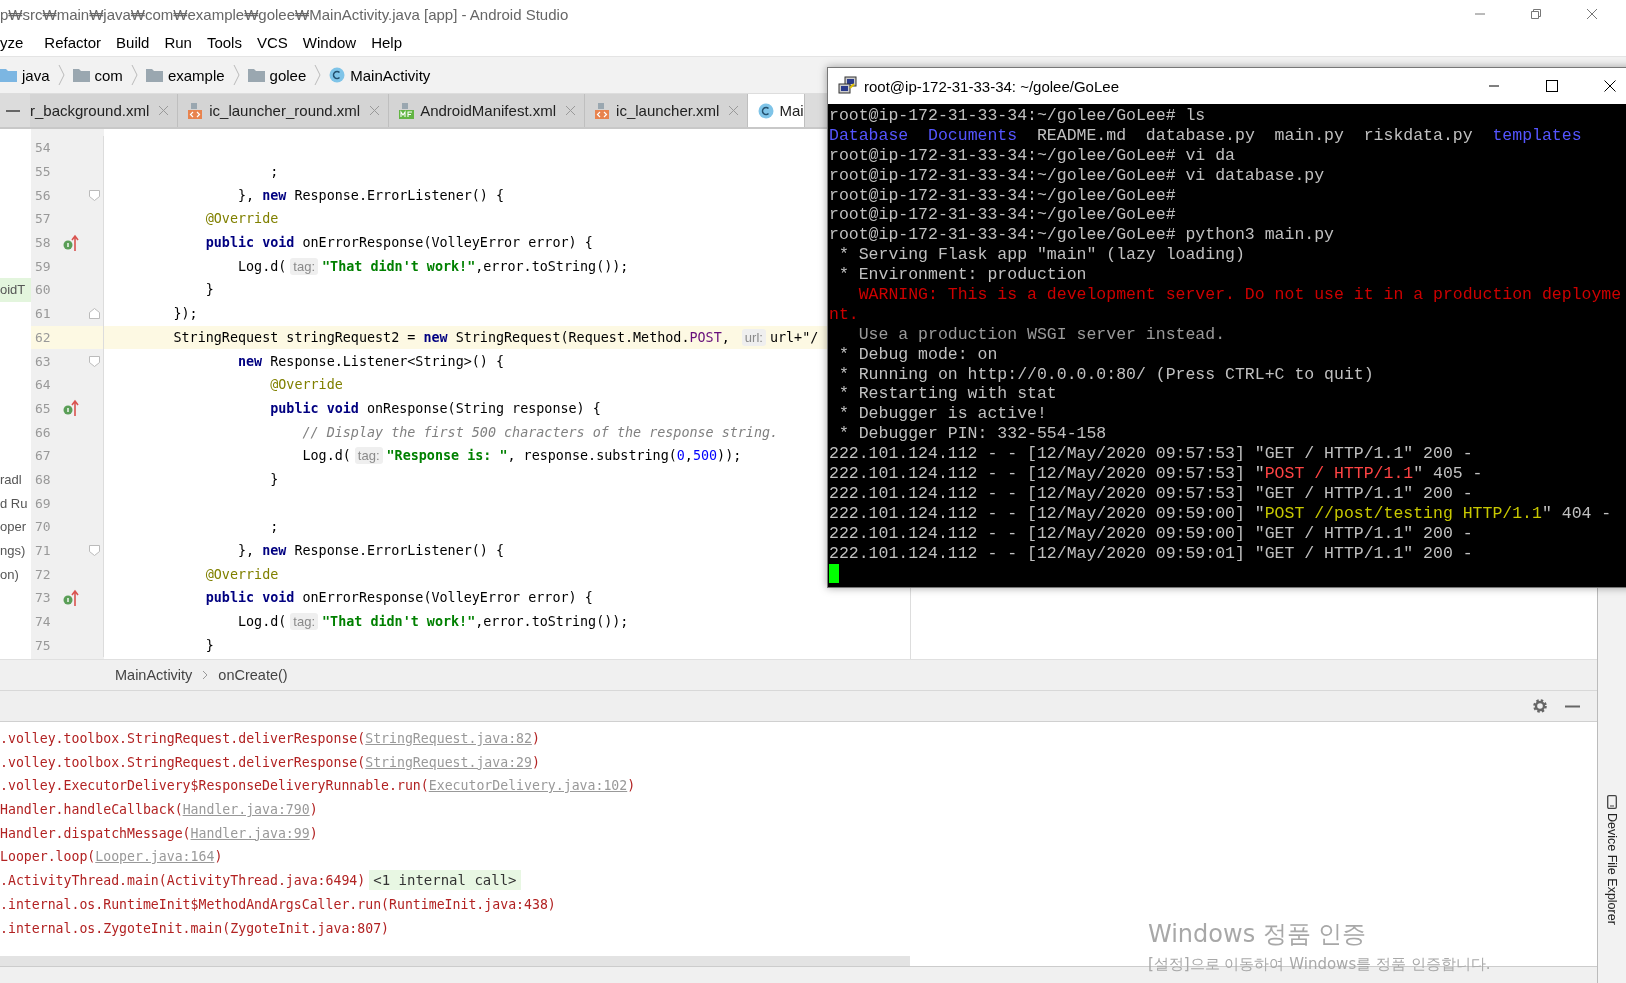  I want to click on code-line: new Response.Listener<String>() {, so click(371, 361).